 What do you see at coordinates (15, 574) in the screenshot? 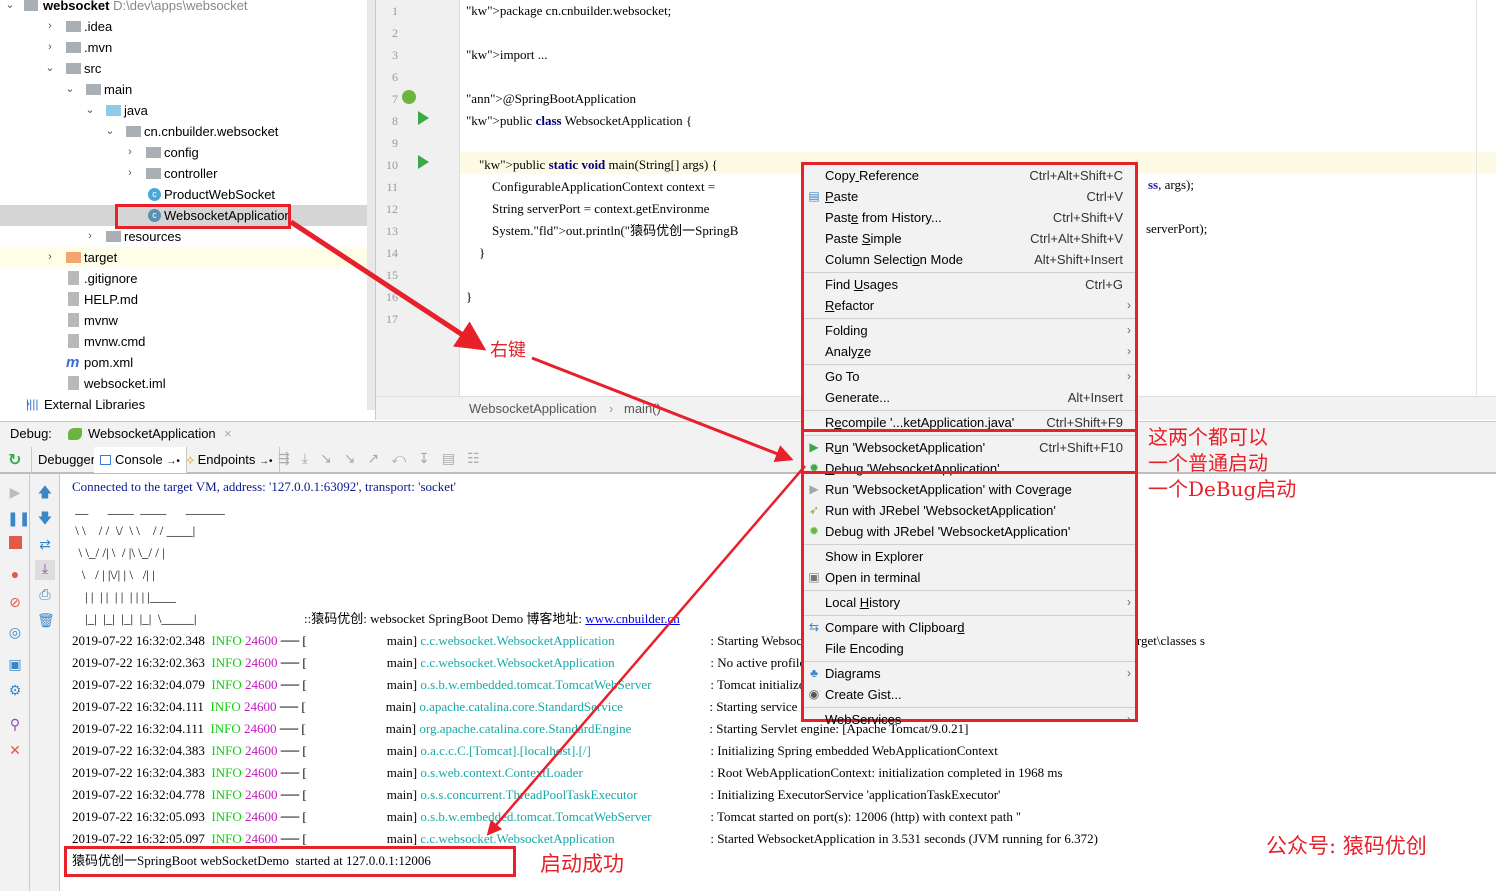
I see `view-breakpoints-icon: ●` at bounding box center [15, 574].